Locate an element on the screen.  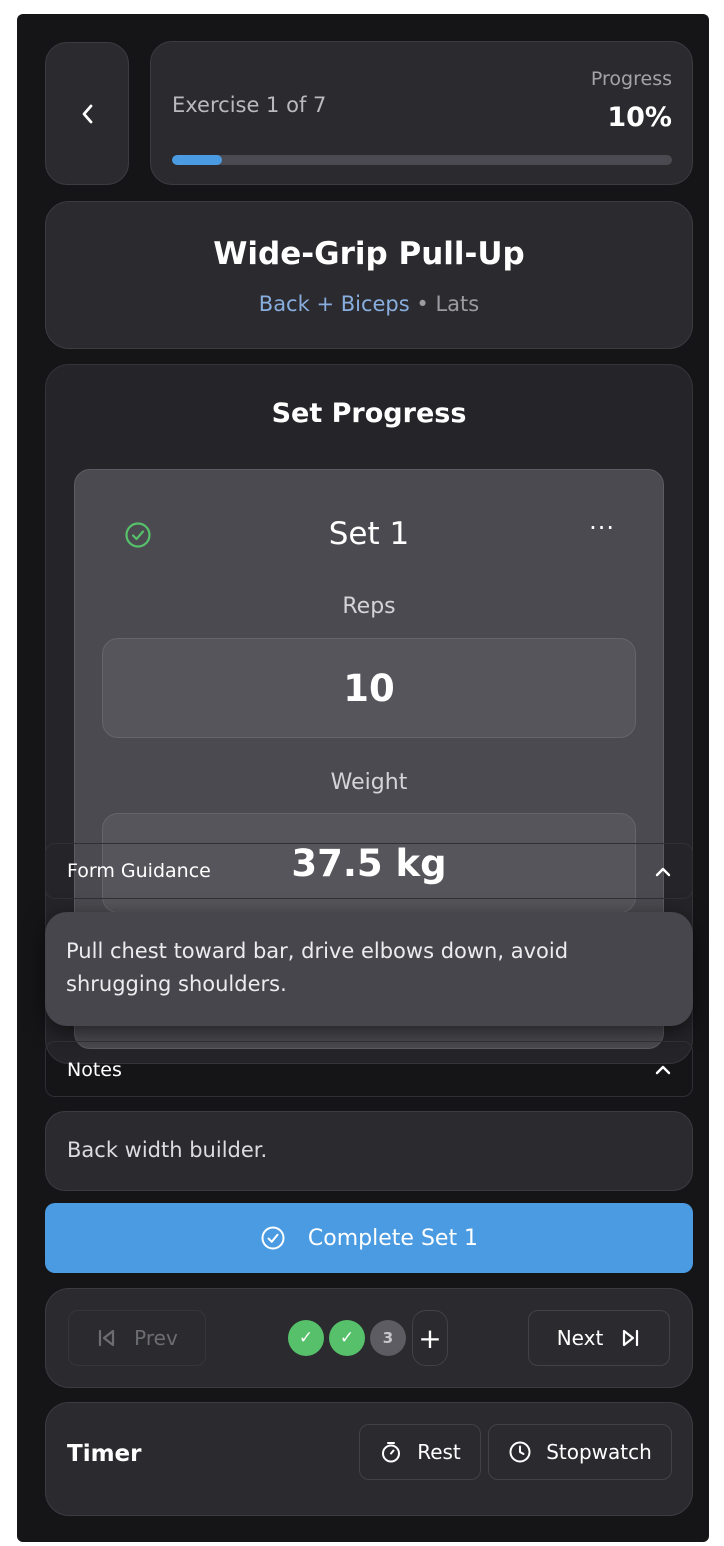
prev-button: Prev is located at coordinates (137, 1338).